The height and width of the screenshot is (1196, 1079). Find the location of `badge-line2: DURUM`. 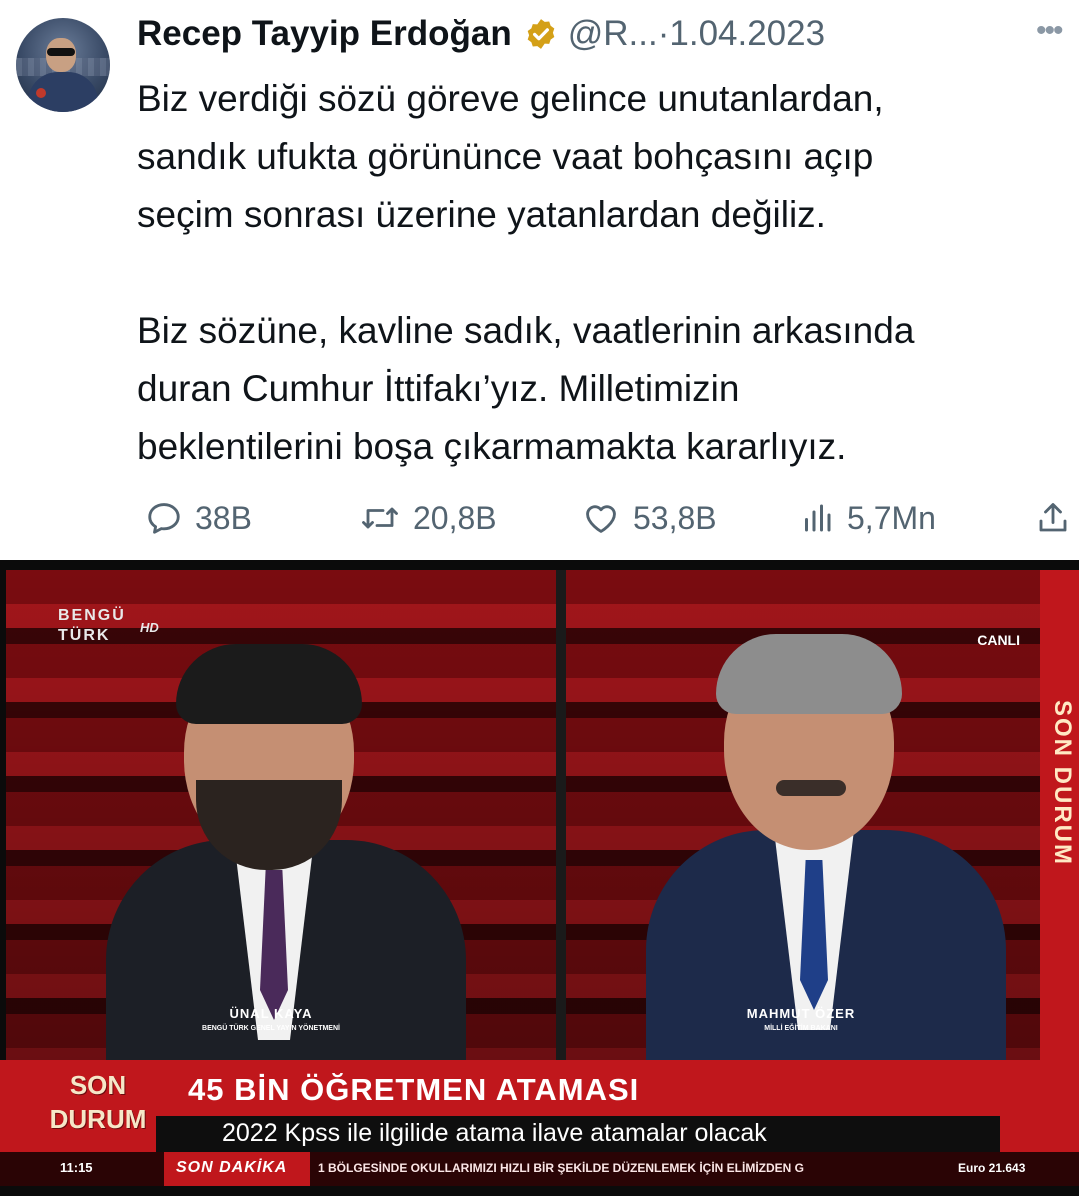

badge-line2: DURUM is located at coordinates (98, 1119).